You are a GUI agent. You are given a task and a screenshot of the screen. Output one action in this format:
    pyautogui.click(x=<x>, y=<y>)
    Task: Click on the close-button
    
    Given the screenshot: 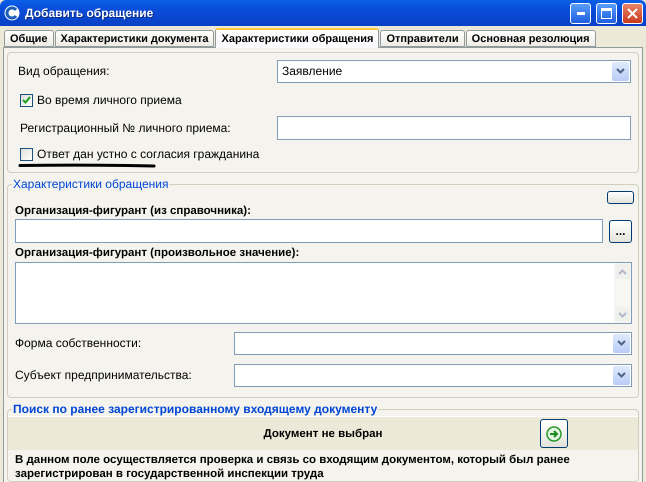 What is the action you would take?
    pyautogui.click(x=632, y=13)
    